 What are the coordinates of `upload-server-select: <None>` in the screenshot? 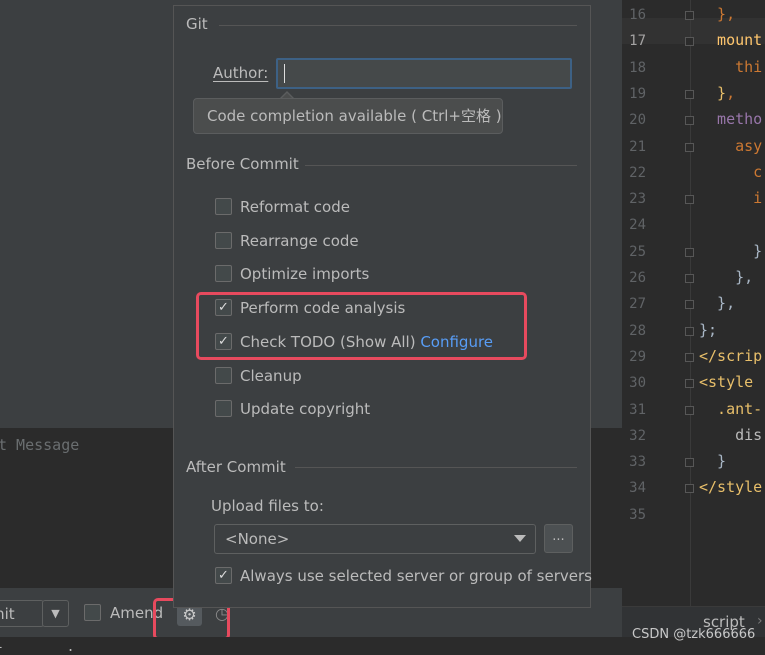 It's located at (375, 539).